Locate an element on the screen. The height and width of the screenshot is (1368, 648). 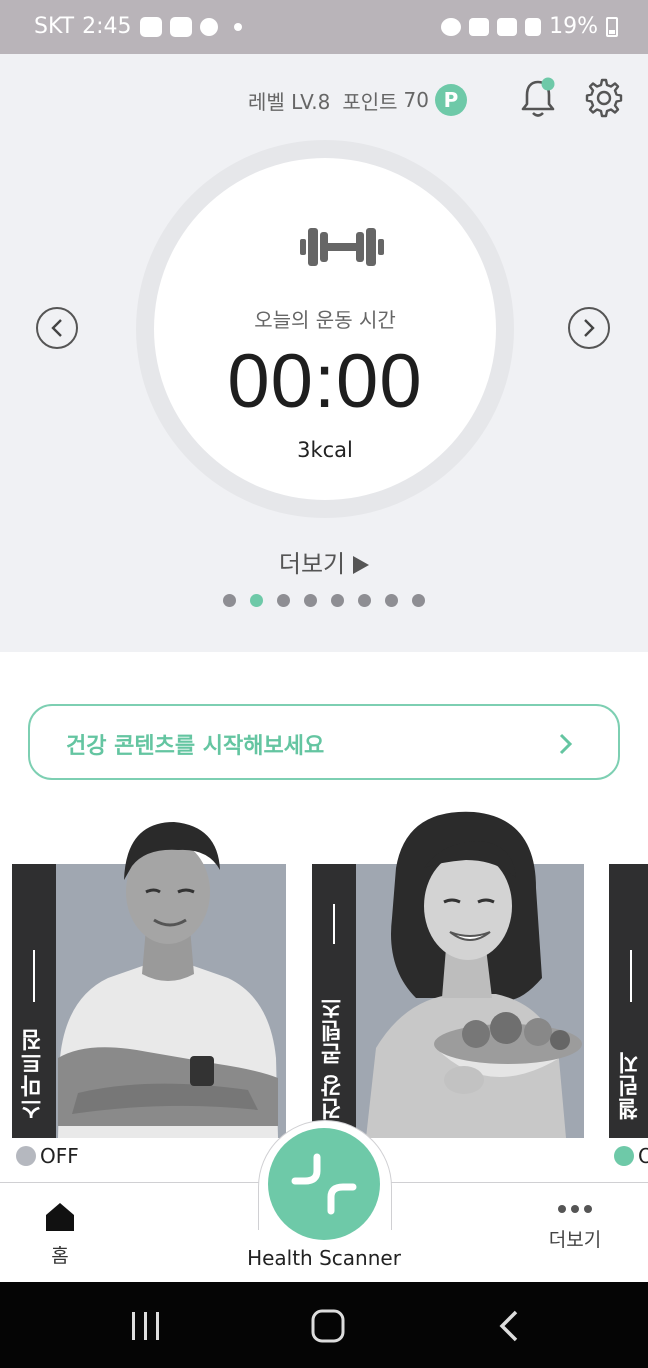
salad-woman-photo is located at coordinates (474, 974).